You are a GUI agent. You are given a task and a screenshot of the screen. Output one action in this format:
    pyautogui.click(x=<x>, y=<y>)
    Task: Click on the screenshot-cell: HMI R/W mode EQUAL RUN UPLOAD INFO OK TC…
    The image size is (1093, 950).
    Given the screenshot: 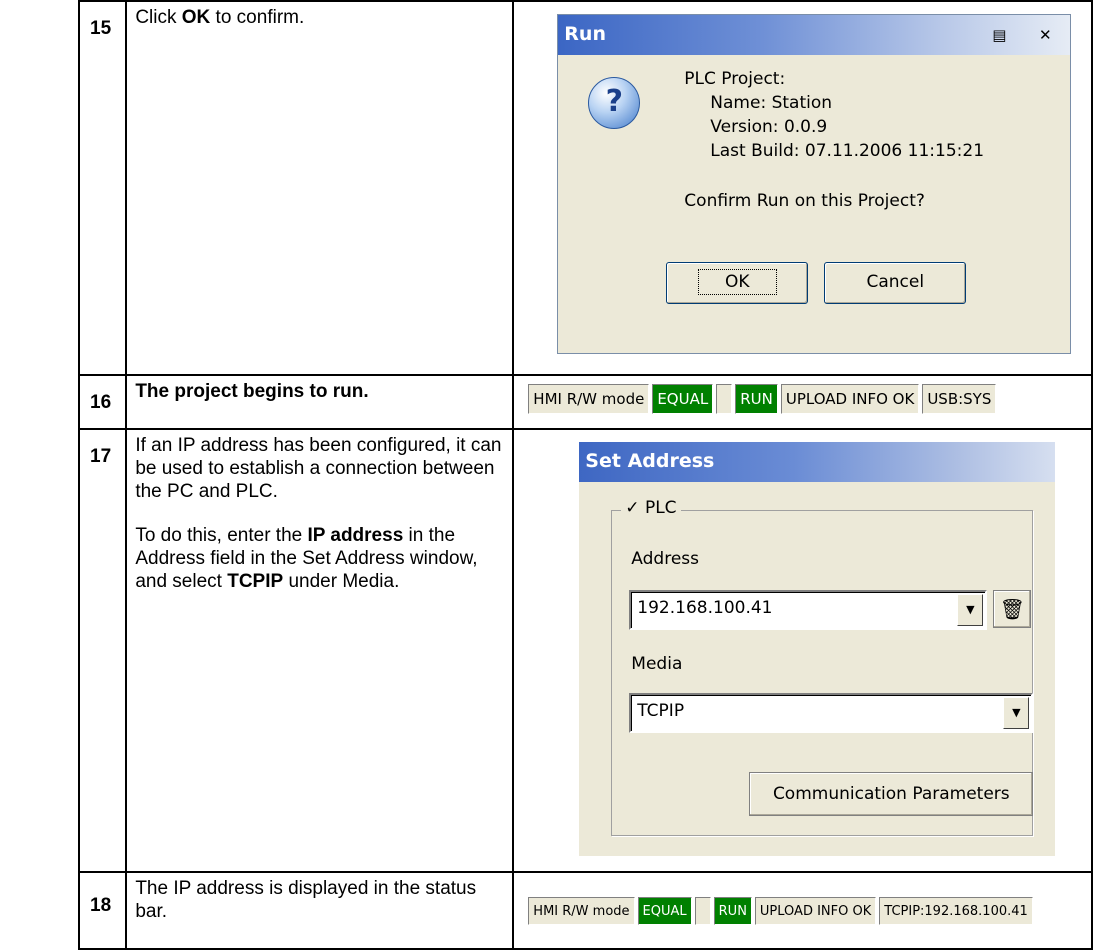 What is the action you would take?
    pyautogui.click(x=802, y=910)
    